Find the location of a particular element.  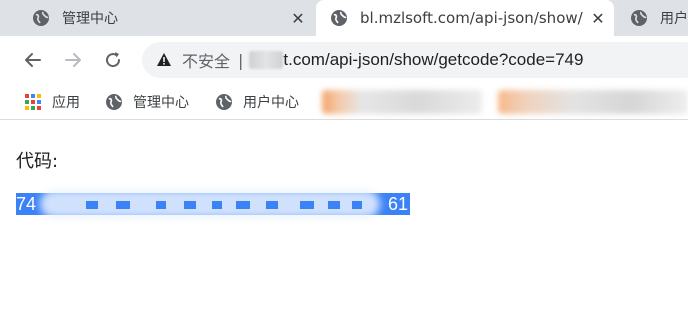

url-redaction is located at coordinates (266, 60).